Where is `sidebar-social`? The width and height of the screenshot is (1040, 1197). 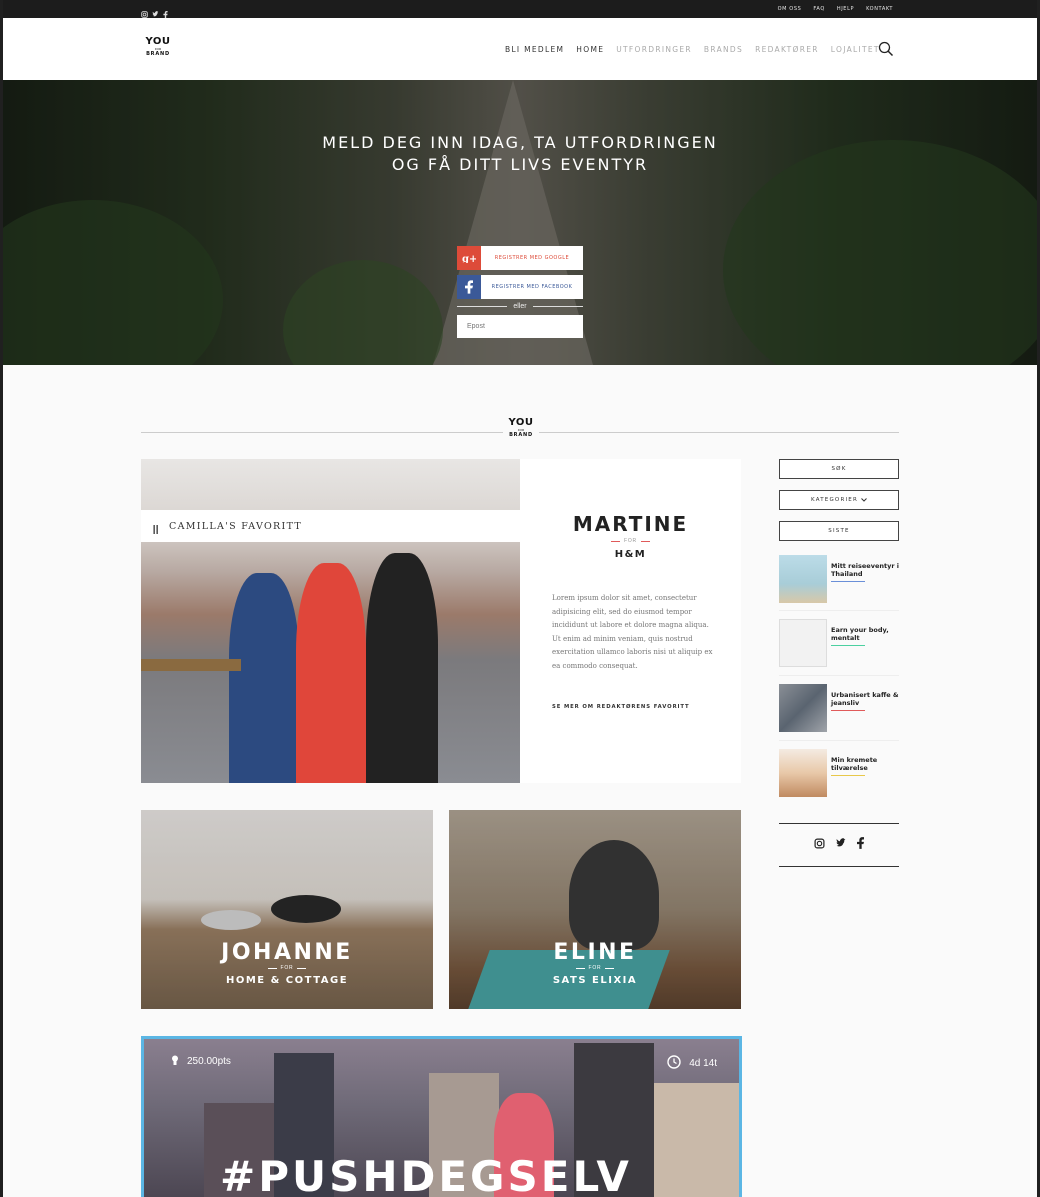
sidebar-social is located at coordinates (839, 845).